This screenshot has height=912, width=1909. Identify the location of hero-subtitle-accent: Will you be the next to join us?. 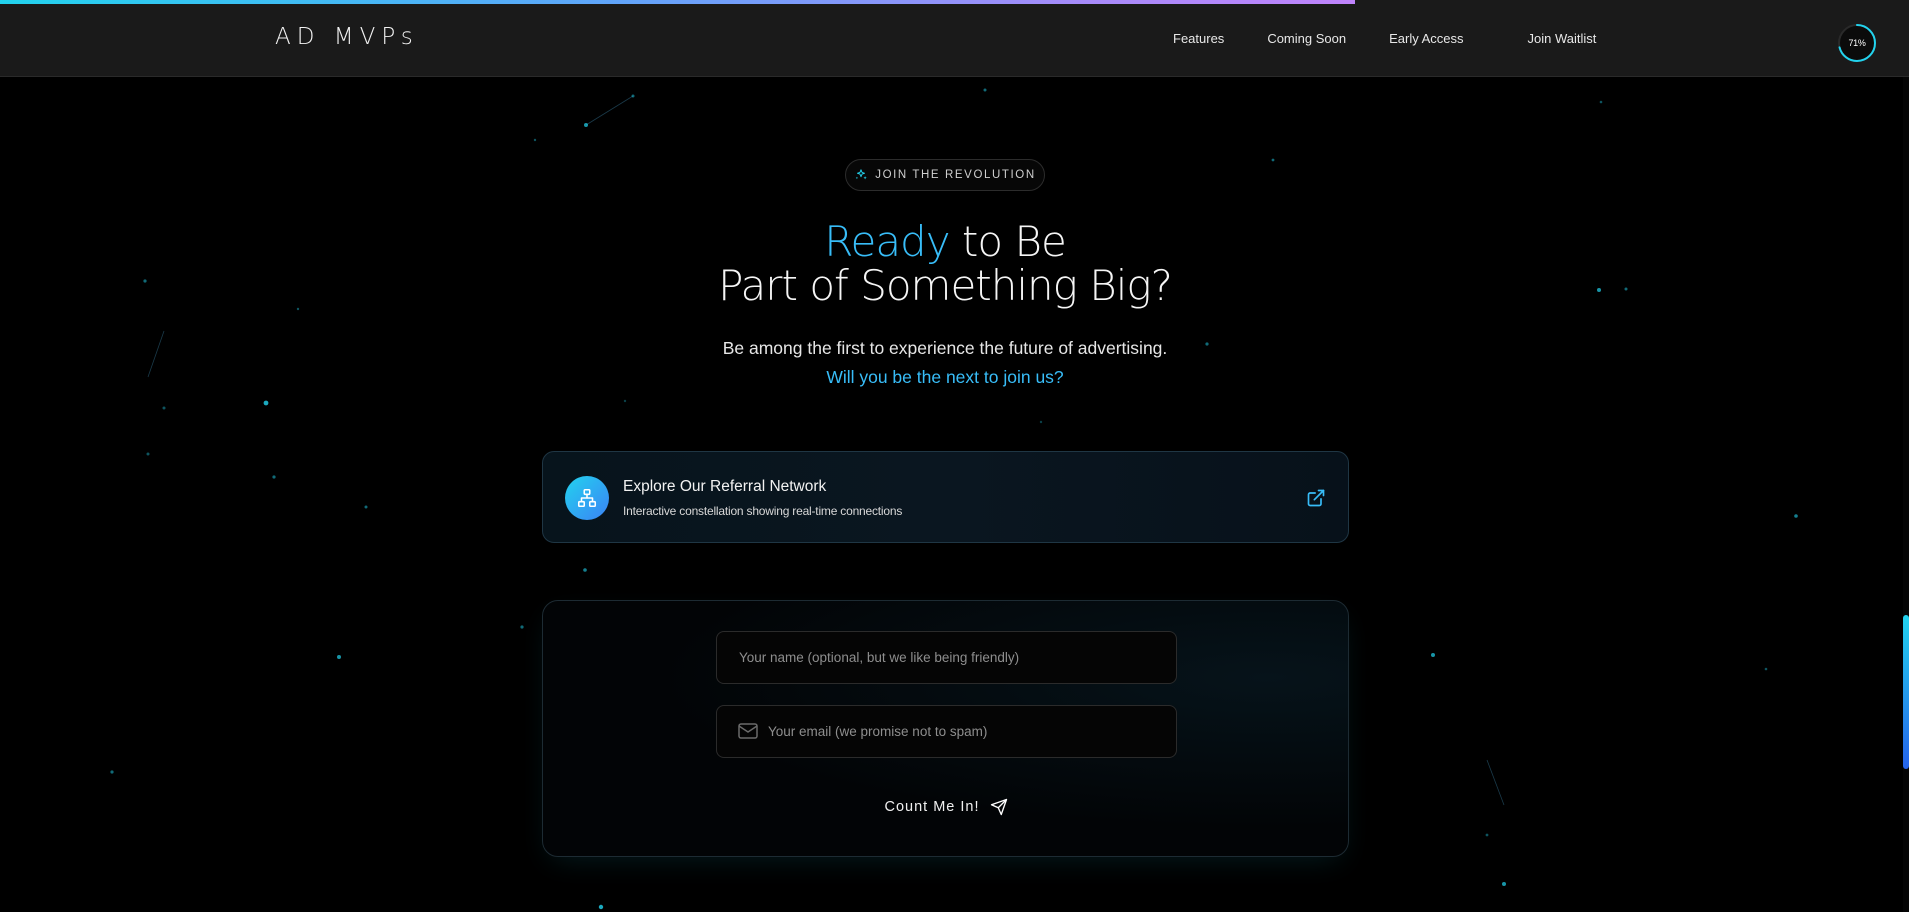
(945, 377).